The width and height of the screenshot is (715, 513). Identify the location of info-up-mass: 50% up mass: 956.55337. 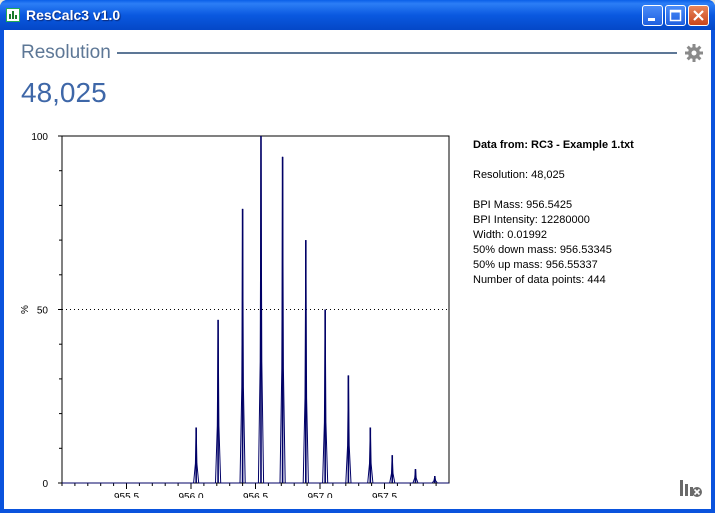
(535, 265).